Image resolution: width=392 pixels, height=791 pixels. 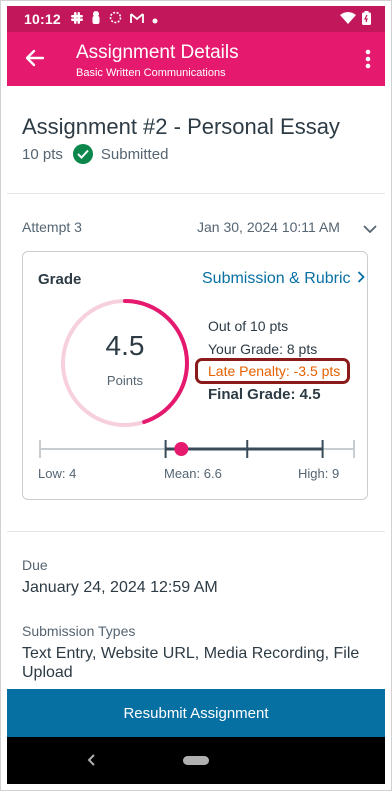 I want to click on nav-back-icon, so click(x=92, y=760).